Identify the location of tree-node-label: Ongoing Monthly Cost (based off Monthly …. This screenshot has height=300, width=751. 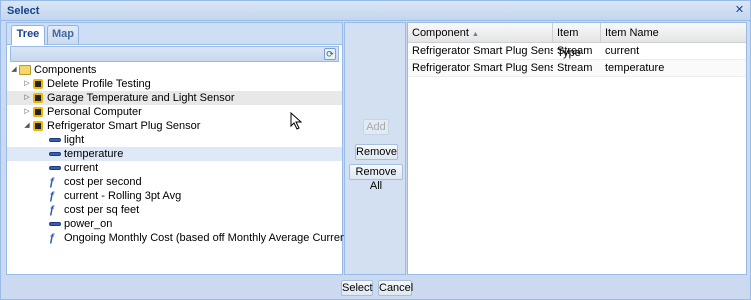
(208, 238).